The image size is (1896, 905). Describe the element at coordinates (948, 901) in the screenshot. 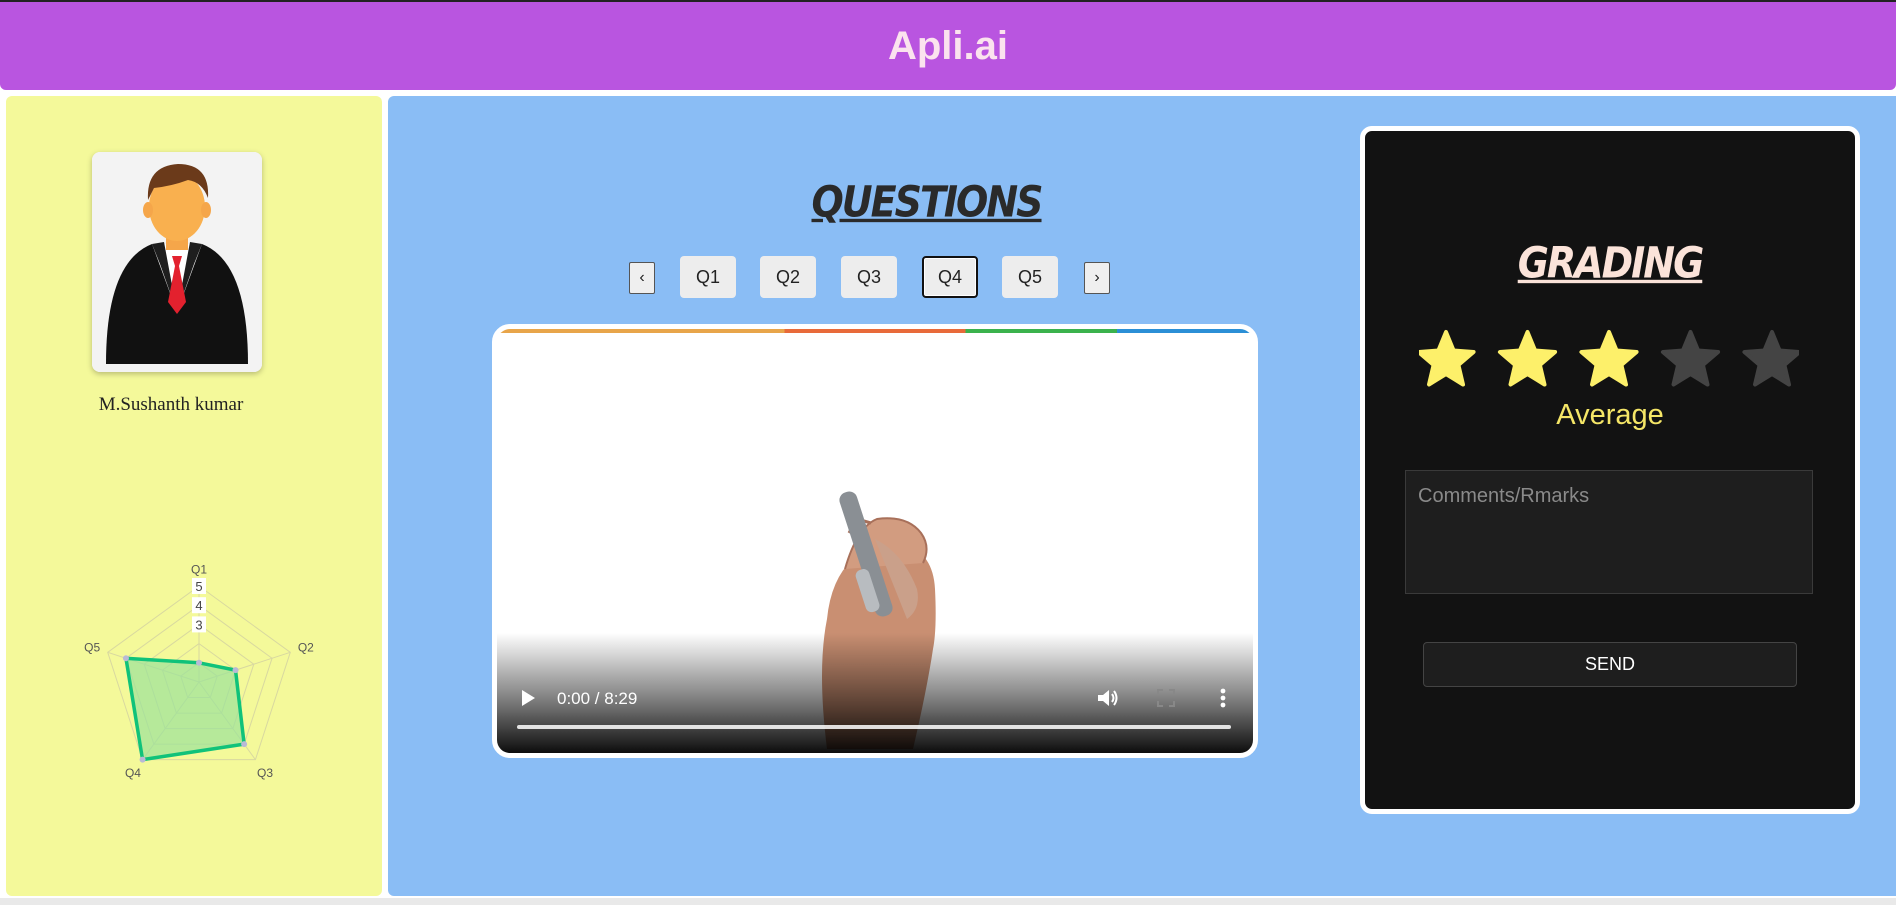

I see `bottom-strip` at that location.